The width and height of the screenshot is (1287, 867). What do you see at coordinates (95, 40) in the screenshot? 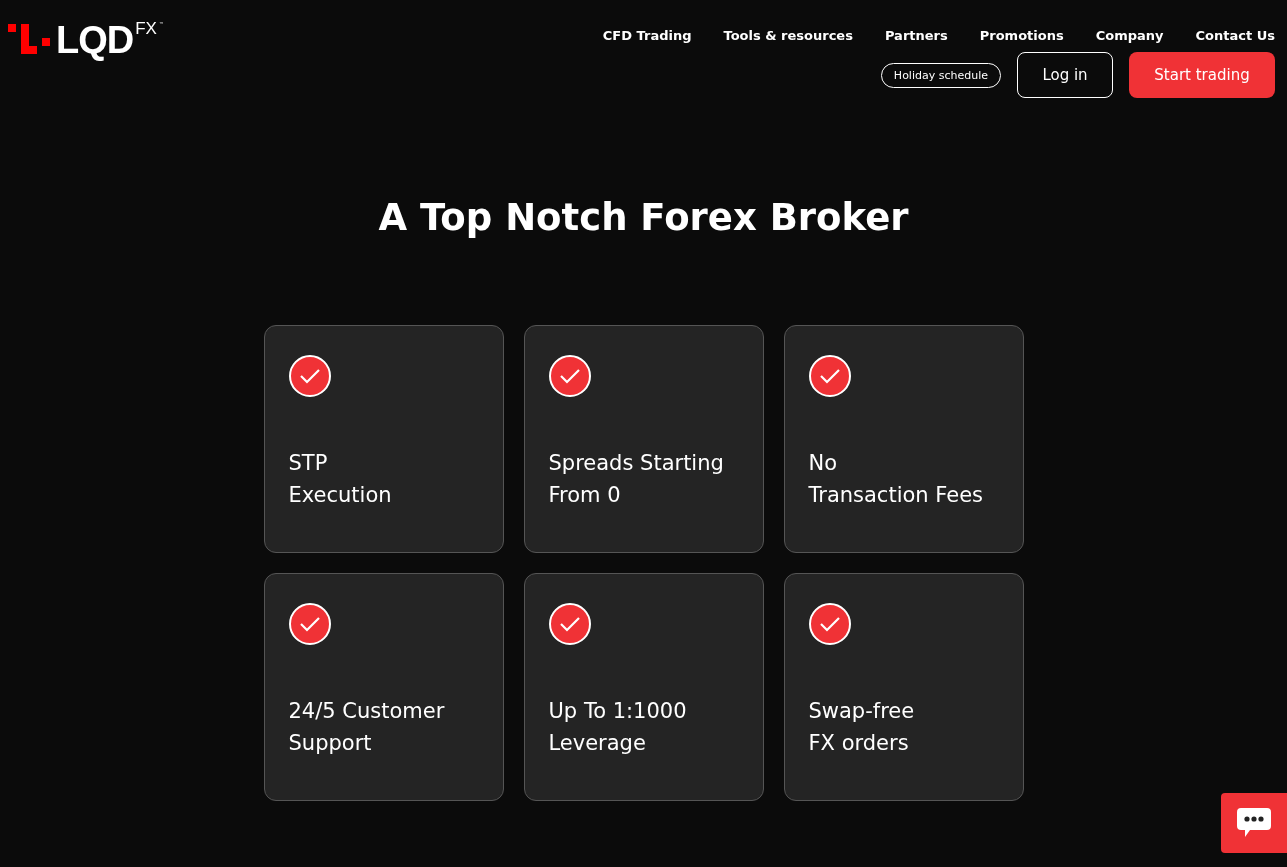
I see `logo-text: LQD` at bounding box center [95, 40].